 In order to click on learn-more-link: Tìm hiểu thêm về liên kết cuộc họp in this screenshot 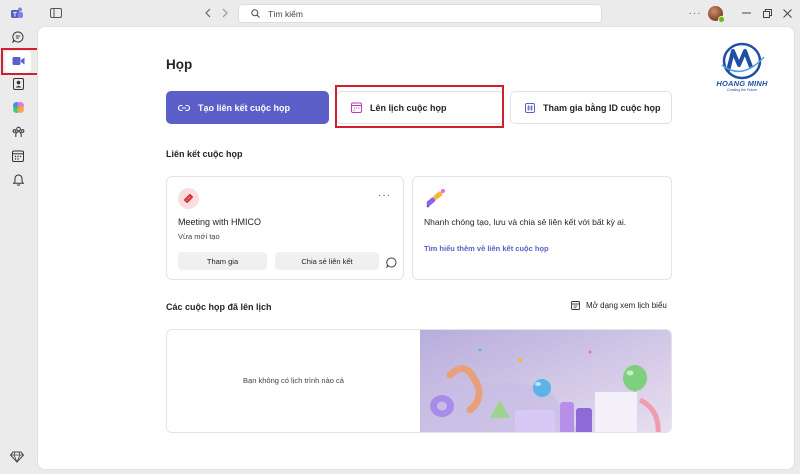, I will do `click(486, 248)`.